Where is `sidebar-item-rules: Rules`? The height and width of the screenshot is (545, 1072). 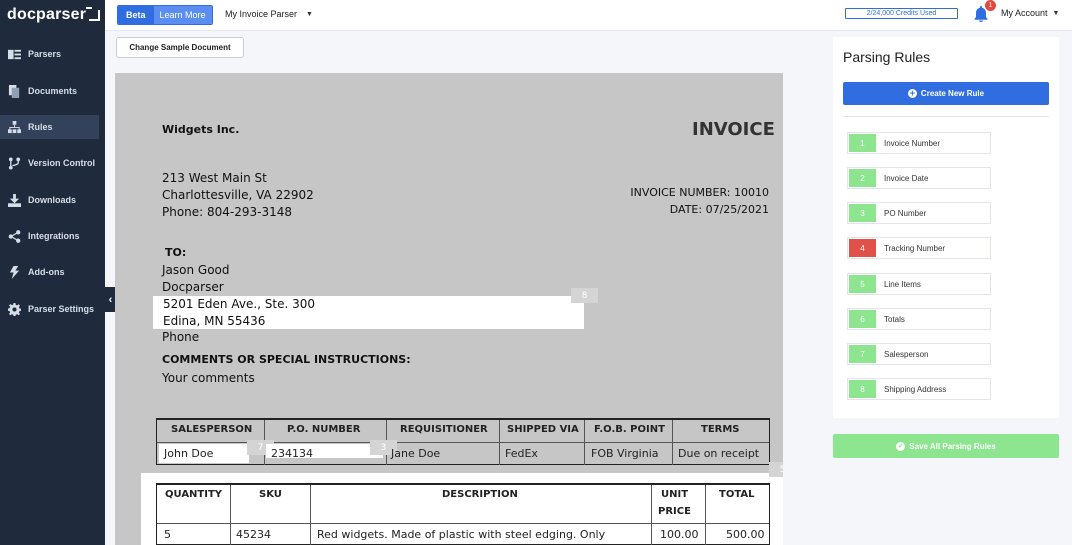 sidebar-item-rules: Rules is located at coordinates (49, 127).